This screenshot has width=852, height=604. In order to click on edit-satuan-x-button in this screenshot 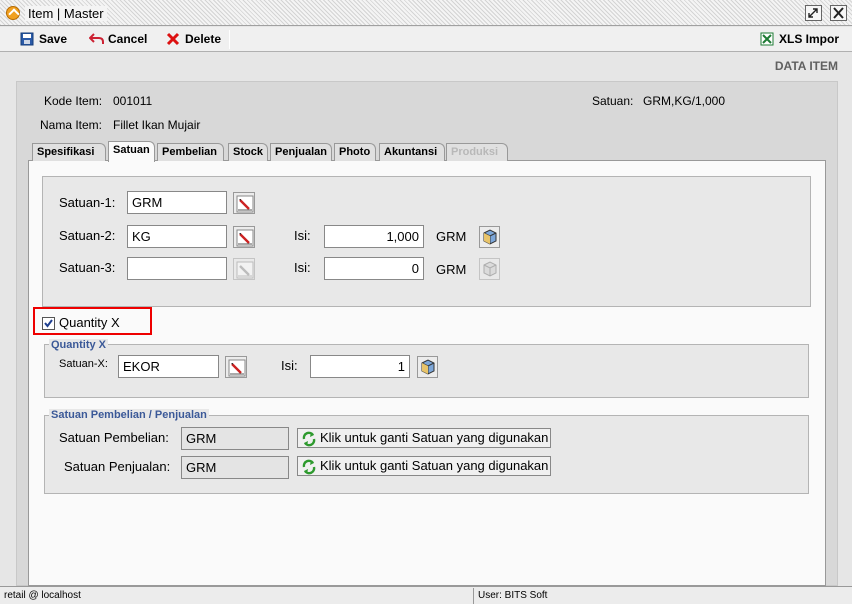, I will do `click(236, 367)`.